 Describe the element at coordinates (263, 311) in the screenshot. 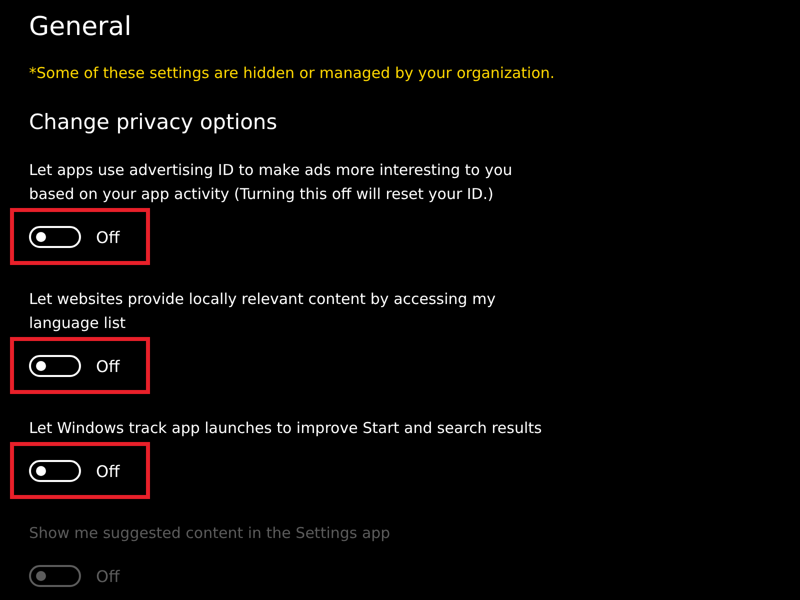

I see `setting-label: Let websites provide locally relevant content by accessing my language list` at that location.